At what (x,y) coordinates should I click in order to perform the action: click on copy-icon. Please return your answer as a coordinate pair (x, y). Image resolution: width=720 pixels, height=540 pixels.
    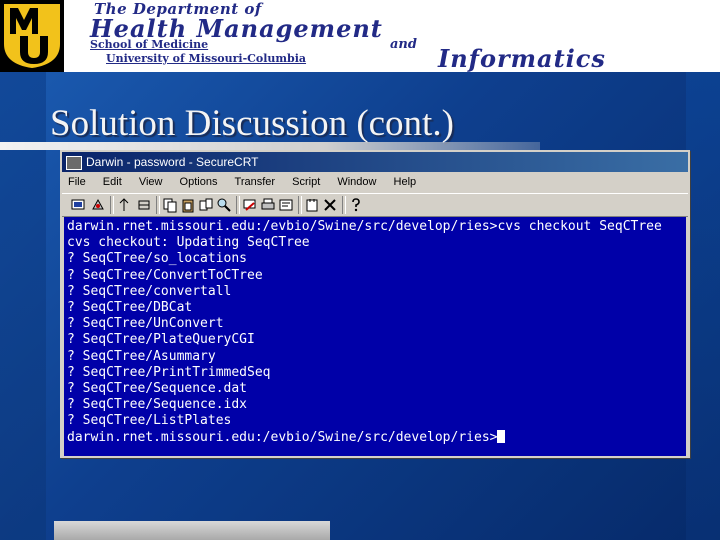
    Looking at the image, I should click on (170, 205).